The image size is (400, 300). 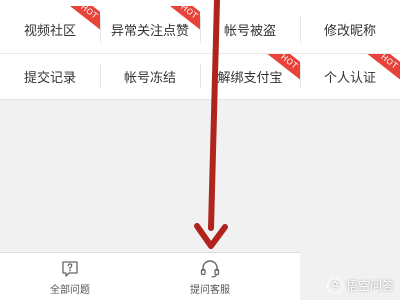 I want to click on bottom-tab-bar: 全部问题 提问客服, so click(x=150, y=276).